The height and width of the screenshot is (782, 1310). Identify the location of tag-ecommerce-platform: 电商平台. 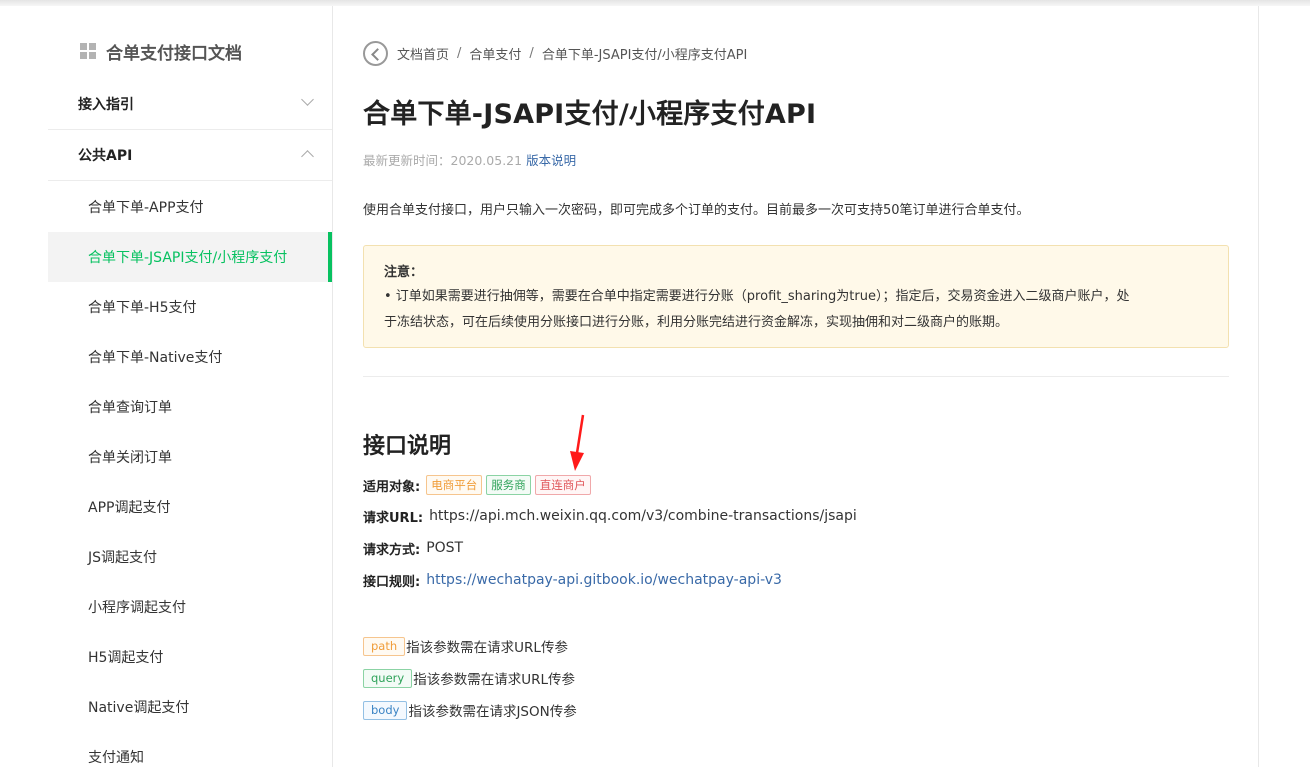
(454, 485).